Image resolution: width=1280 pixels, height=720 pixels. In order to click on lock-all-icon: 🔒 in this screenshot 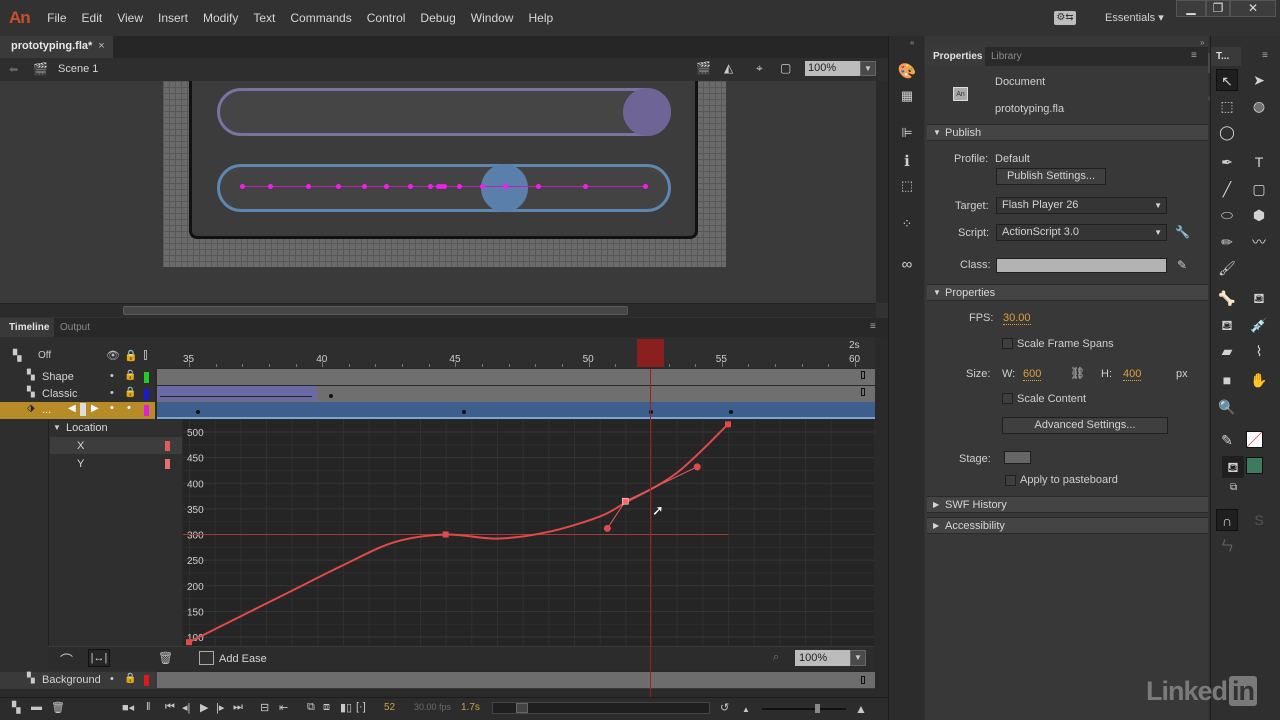, I will do `click(131, 355)`.